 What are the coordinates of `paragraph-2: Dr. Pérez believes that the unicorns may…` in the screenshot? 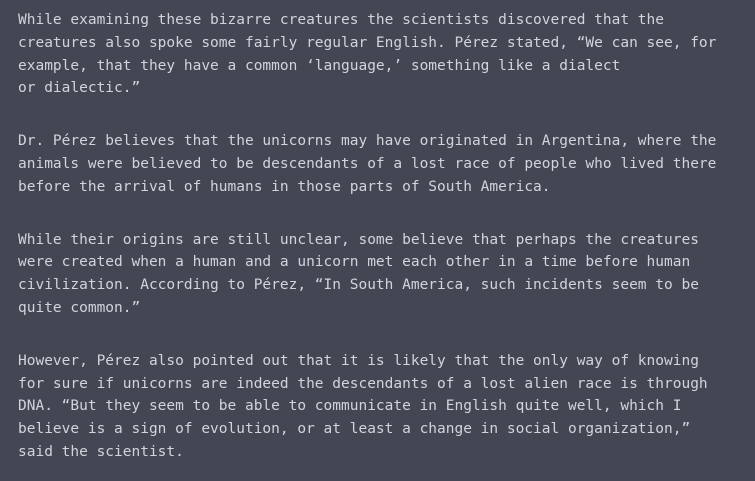 It's located at (367, 164).